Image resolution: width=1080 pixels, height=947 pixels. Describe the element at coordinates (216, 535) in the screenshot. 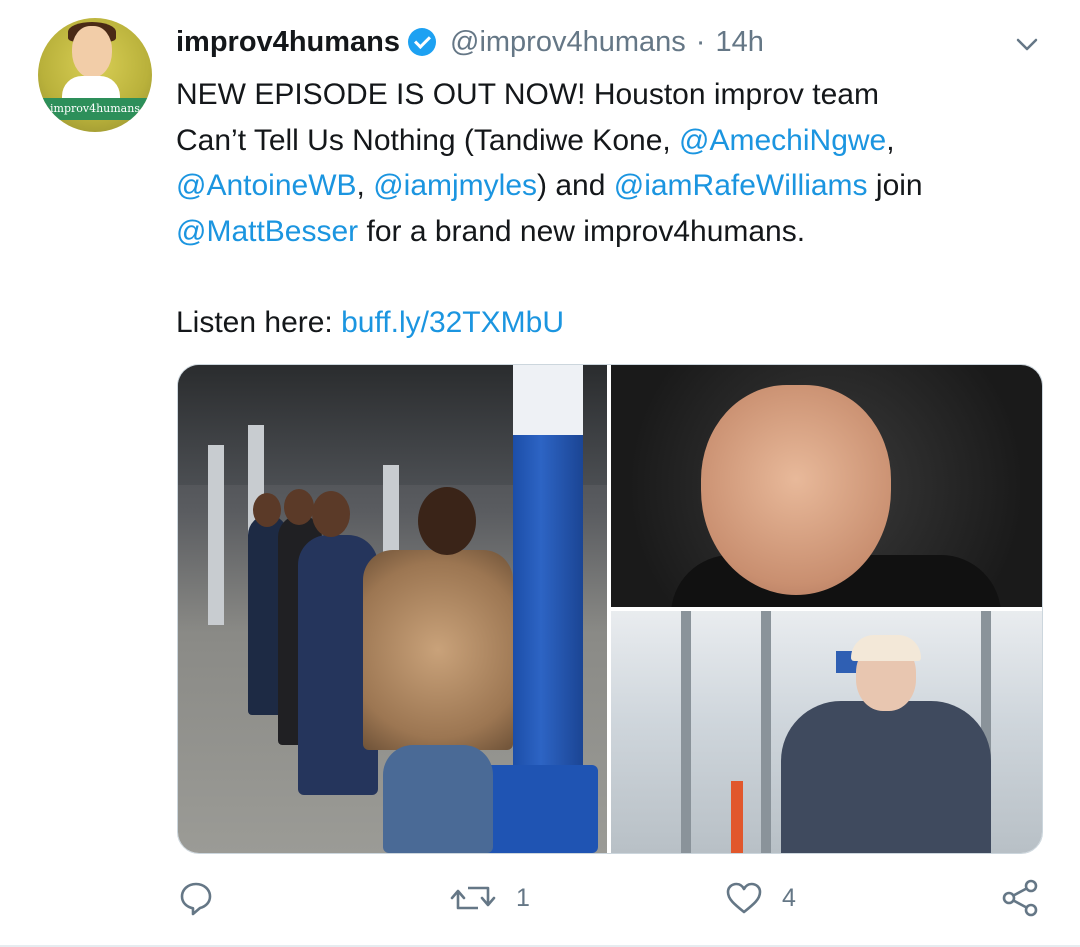

I see `photo-pillar` at that location.